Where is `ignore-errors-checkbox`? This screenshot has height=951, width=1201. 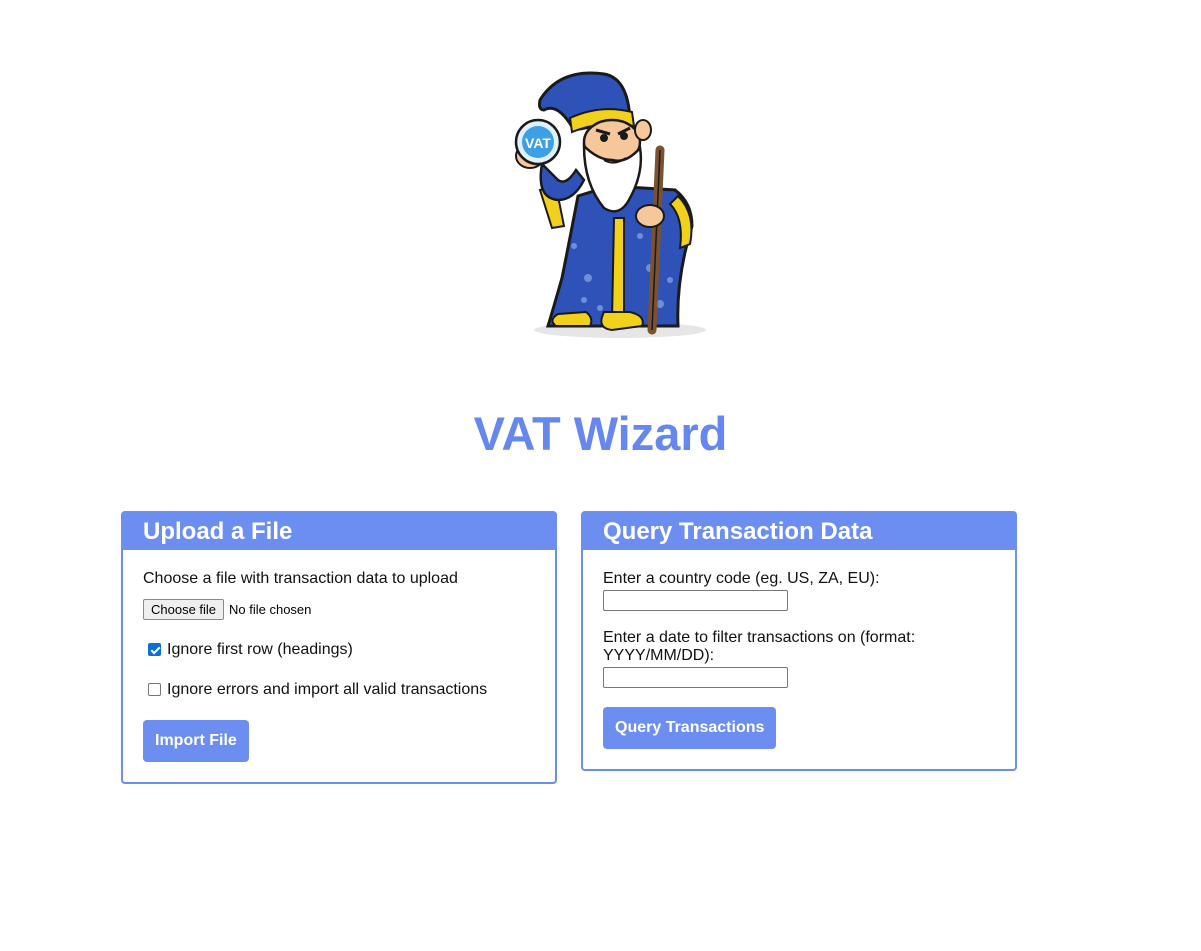 ignore-errors-checkbox is located at coordinates (154, 689).